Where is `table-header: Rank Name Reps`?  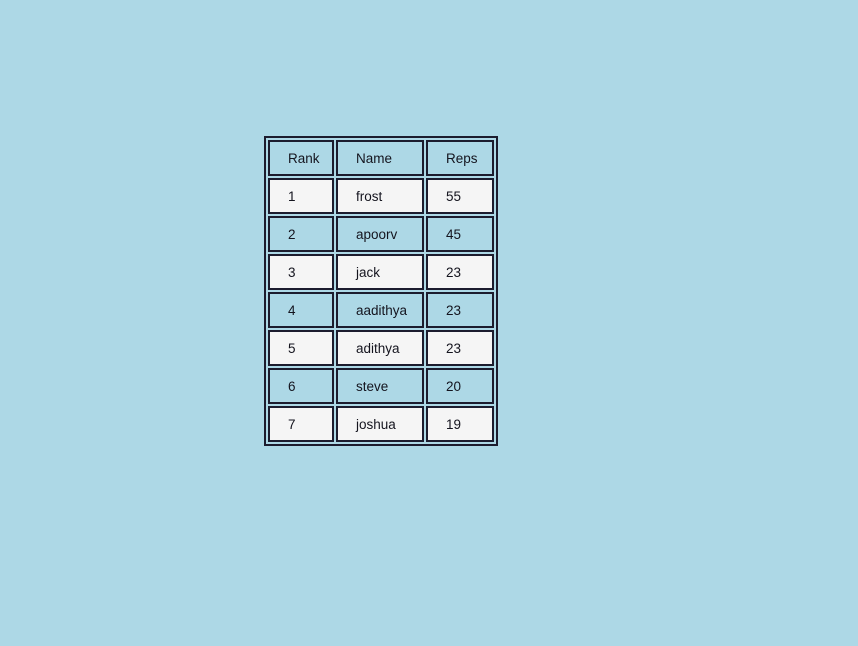
table-header: Rank Name Reps is located at coordinates (381, 158).